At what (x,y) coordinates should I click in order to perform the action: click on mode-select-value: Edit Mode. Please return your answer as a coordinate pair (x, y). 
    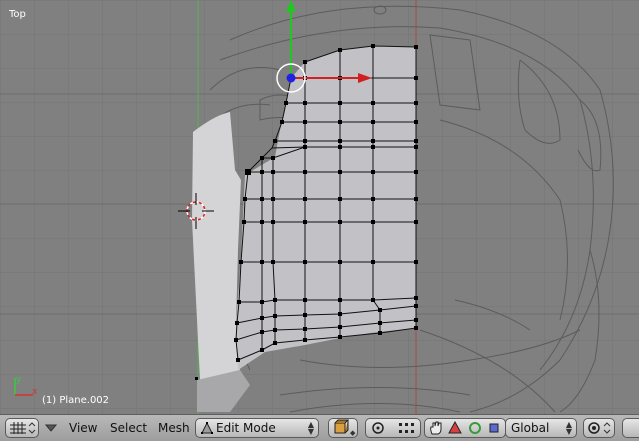
    Looking at the image, I should click on (246, 428).